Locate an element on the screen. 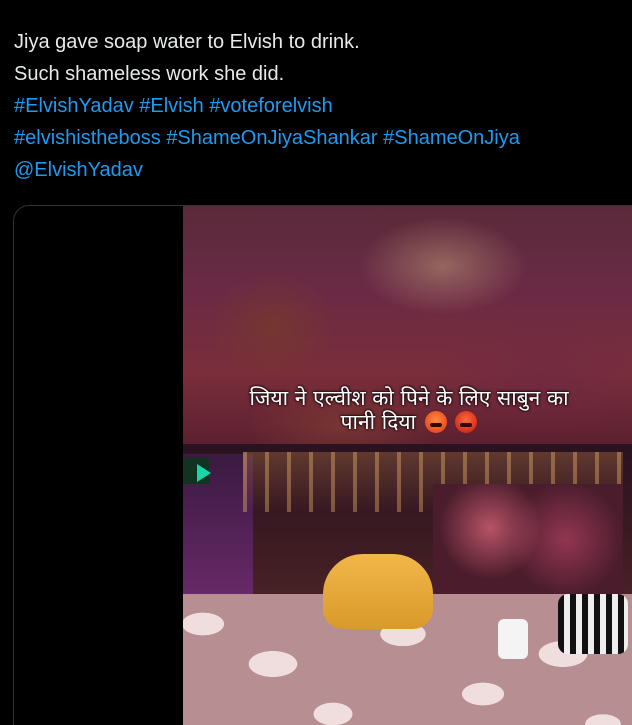 The height and width of the screenshot is (725, 632). angry-face-icon is located at coordinates (435, 422).